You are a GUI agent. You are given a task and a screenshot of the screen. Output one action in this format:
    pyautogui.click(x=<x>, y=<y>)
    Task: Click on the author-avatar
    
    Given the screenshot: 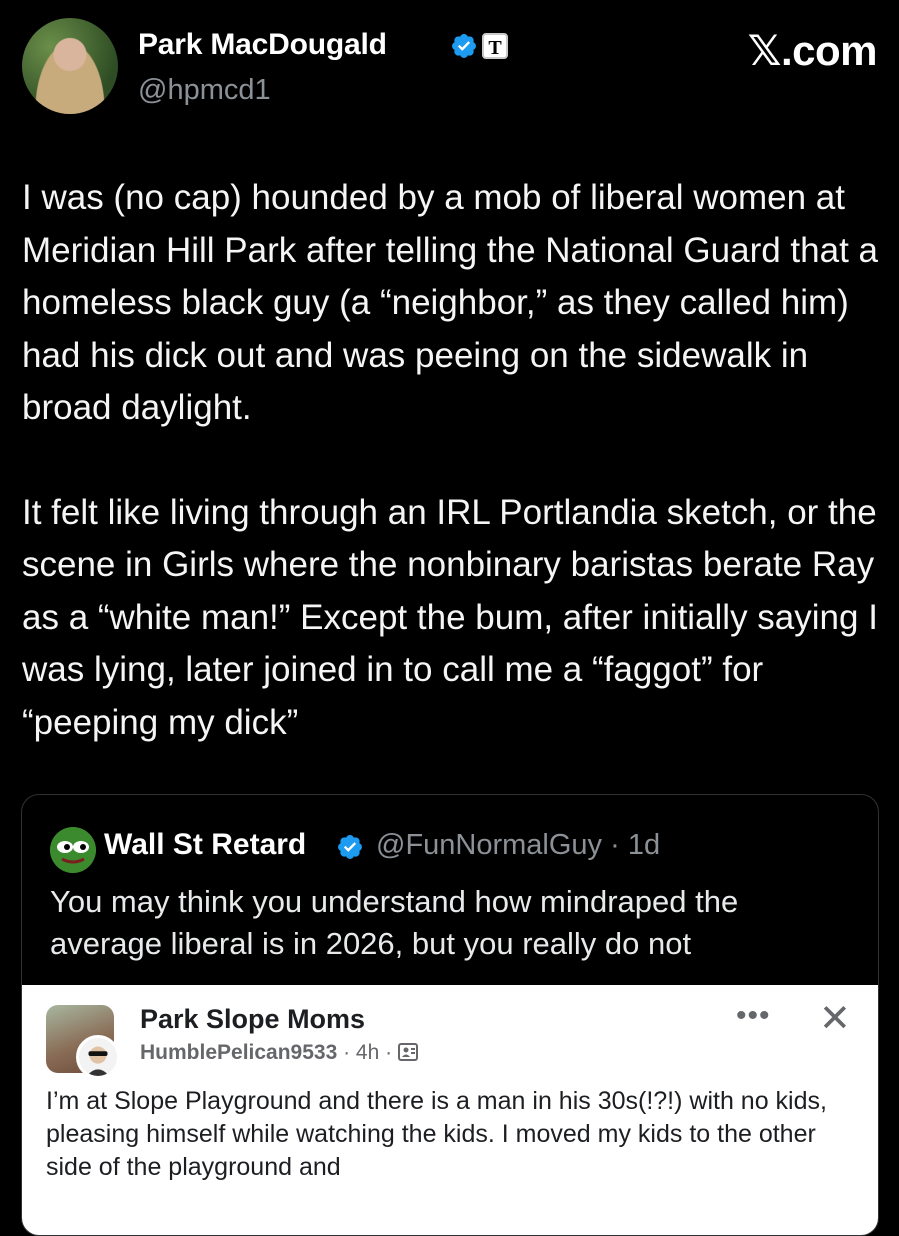 What is the action you would take?
    pyautogui.click(x=70, y=66)
    